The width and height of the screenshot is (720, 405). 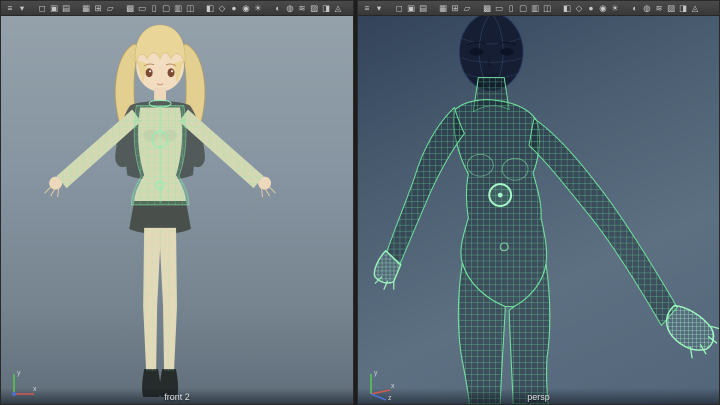 I want to click on camera-label-front: front 2, so click(x=177, y=397).